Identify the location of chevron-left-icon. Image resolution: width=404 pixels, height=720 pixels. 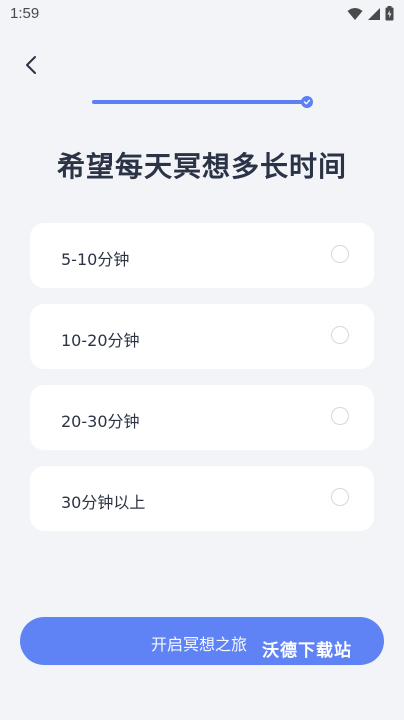
(31, 65).